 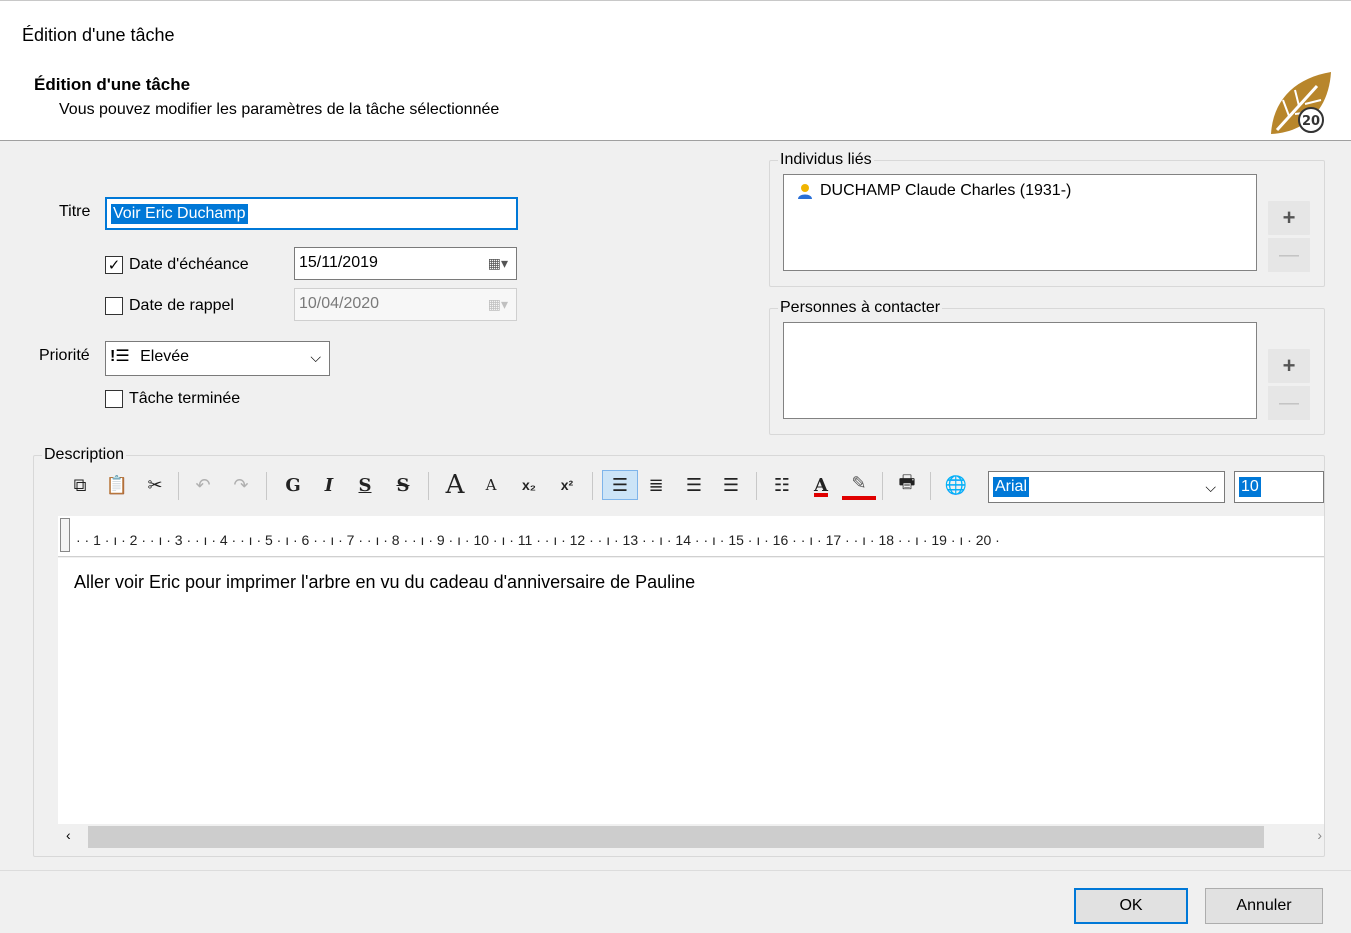 I want to click on align-right-icon: ☰, so click(x=694, y=485).